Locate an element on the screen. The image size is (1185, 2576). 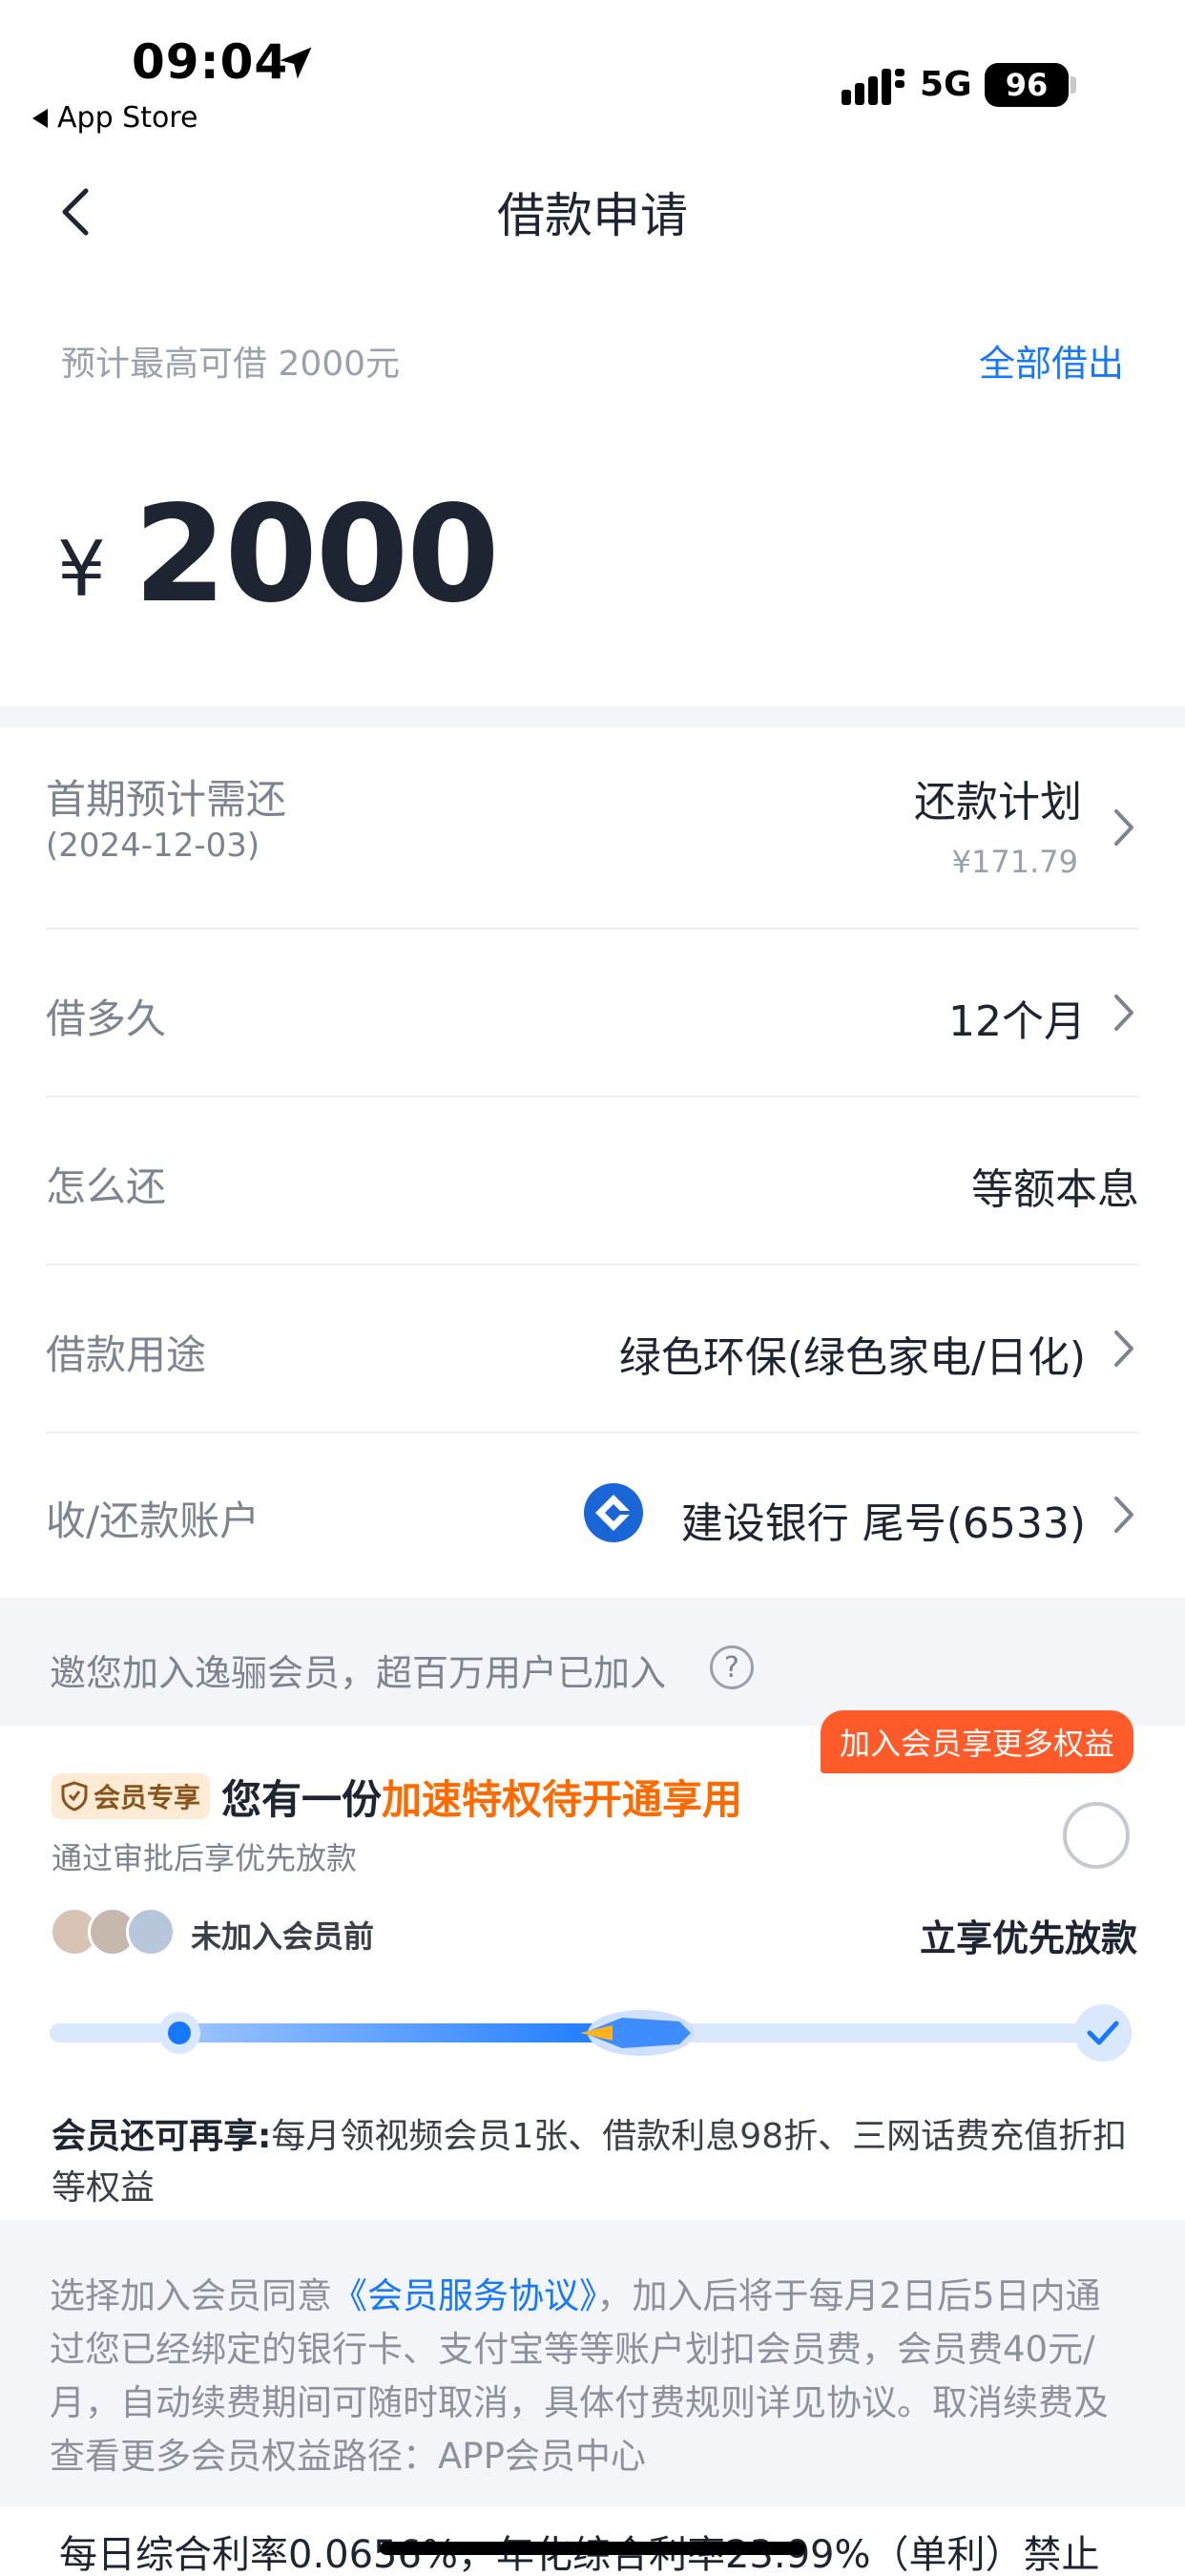
headline-highlight: 加速特权待开通享用 is located at coordinates (562, 1799).